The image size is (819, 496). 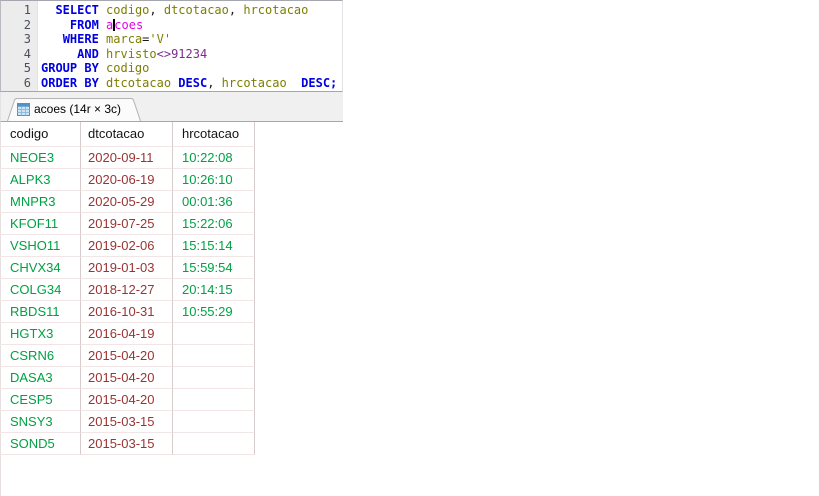 I want to click on code-text: AND hrvisto<>91234, so click(x=124, y=54).